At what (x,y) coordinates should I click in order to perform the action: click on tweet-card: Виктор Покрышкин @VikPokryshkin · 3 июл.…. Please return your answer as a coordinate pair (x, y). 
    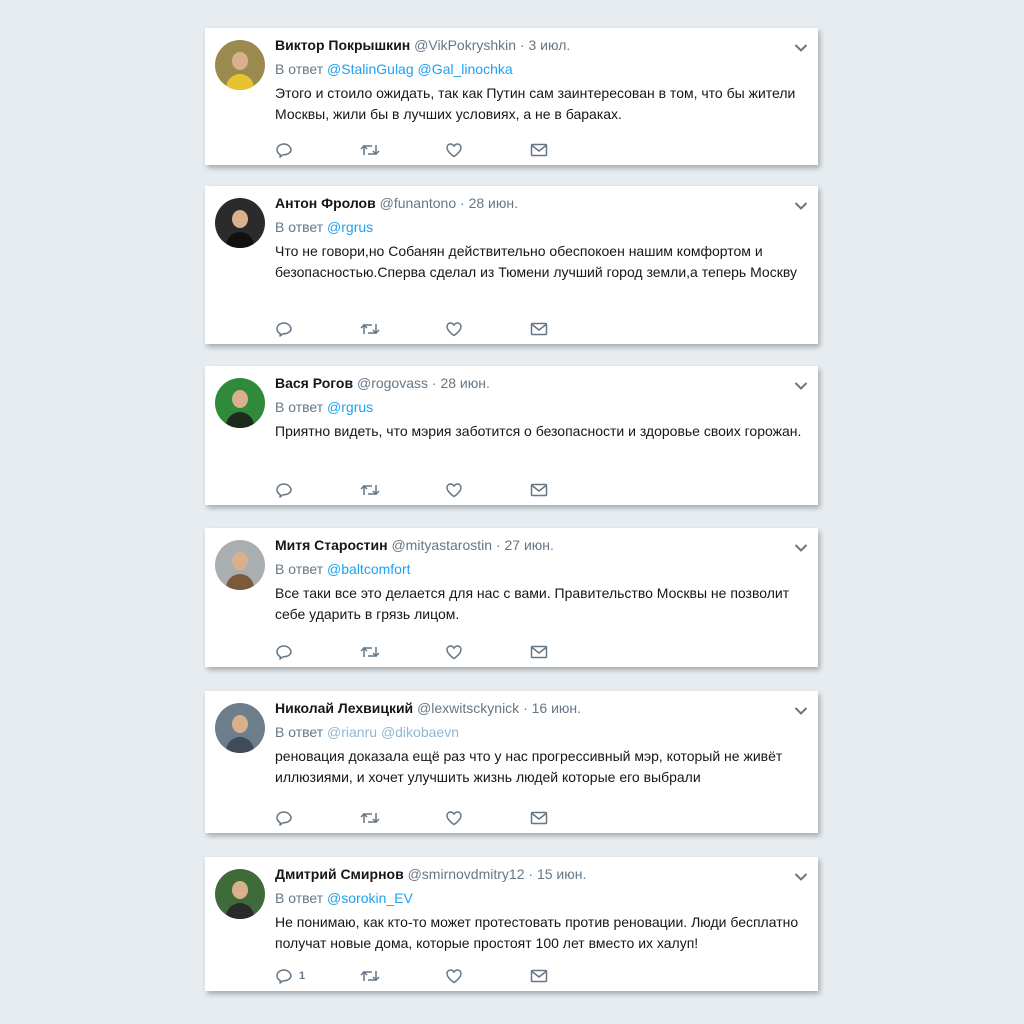
    Looking at the image, I should click on (511, 96).